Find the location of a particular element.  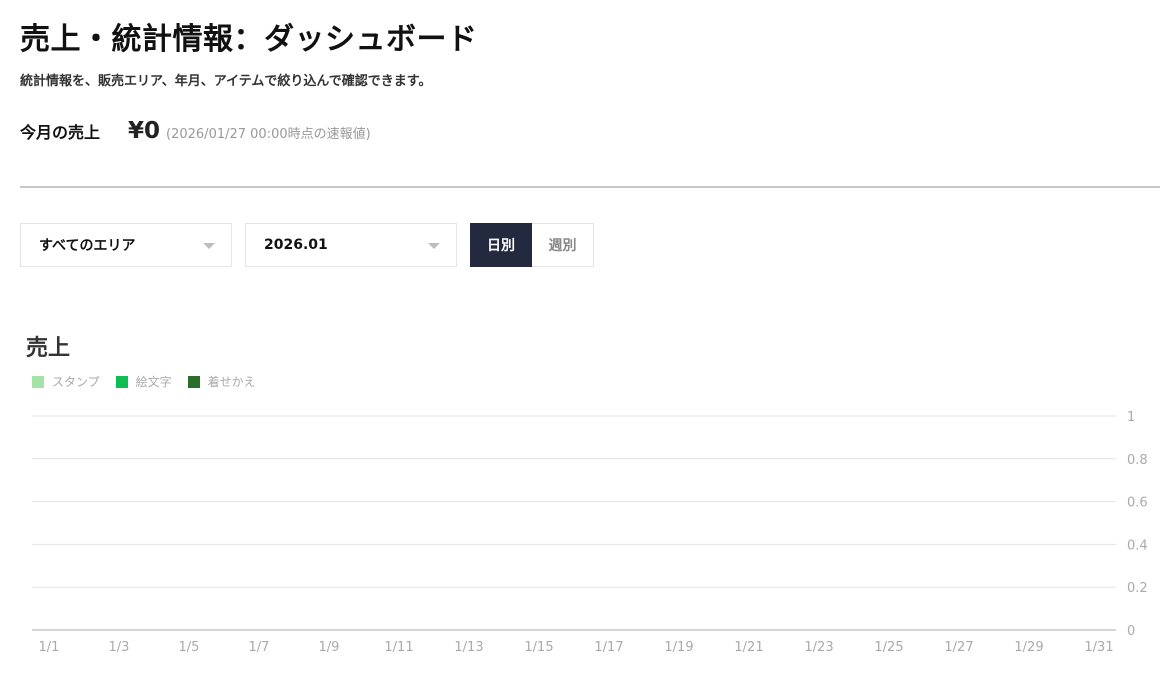

y-tick-label: 0.2 is located at coordinates (1137, 588).